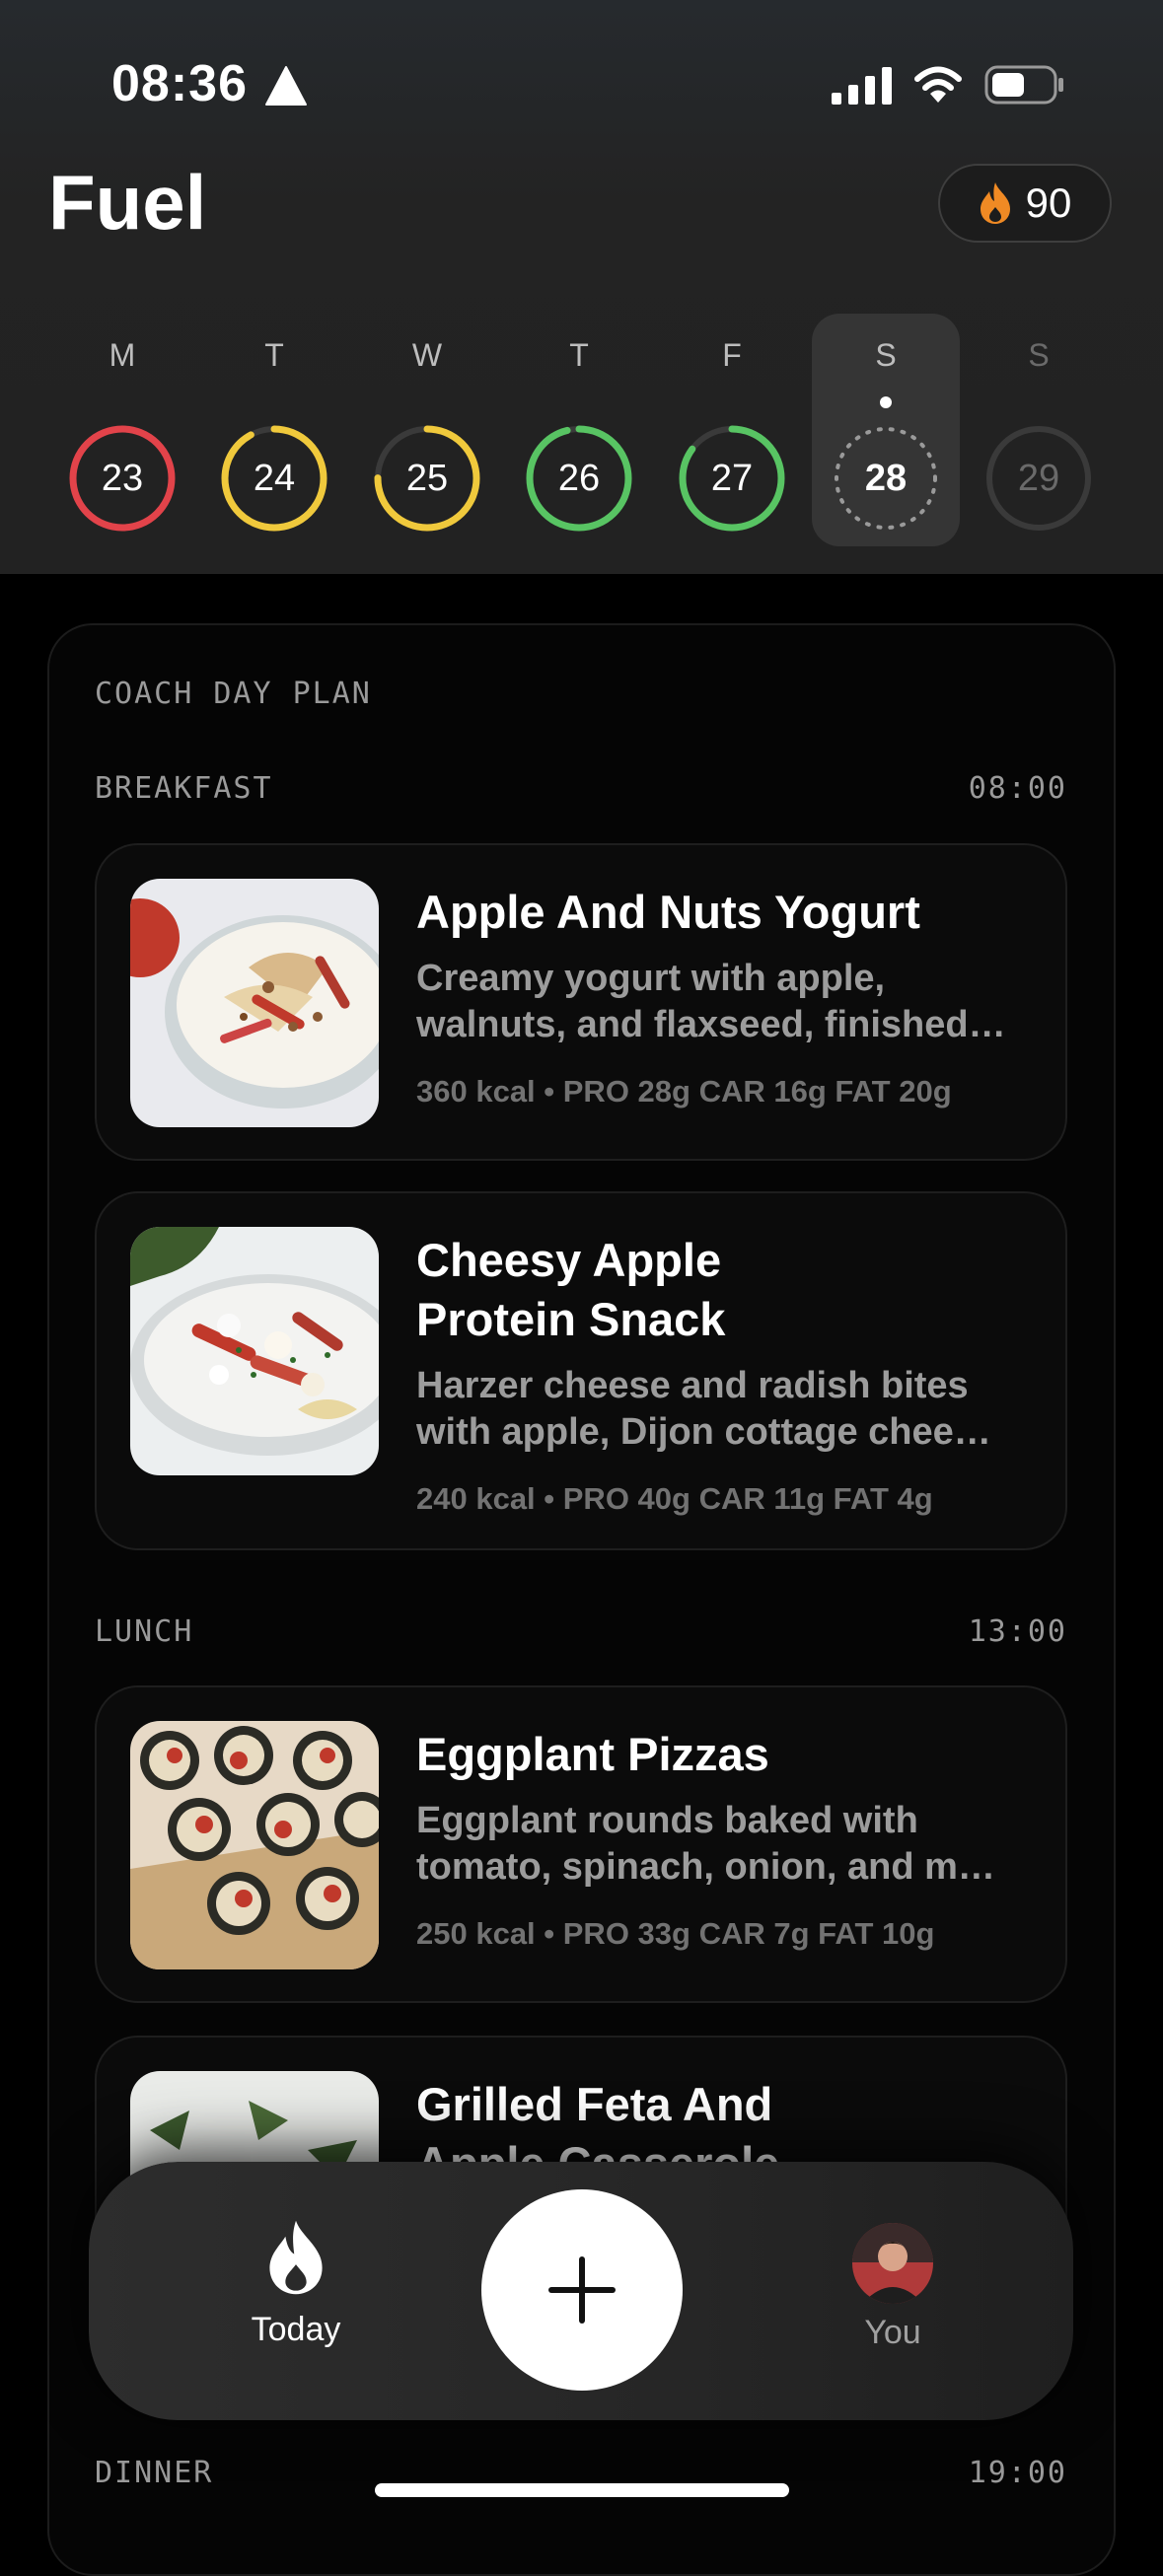 Image resolution: width=1163 pixels, height=2576 pixels. I want to click on day-24: T 24, so click(274, 430).